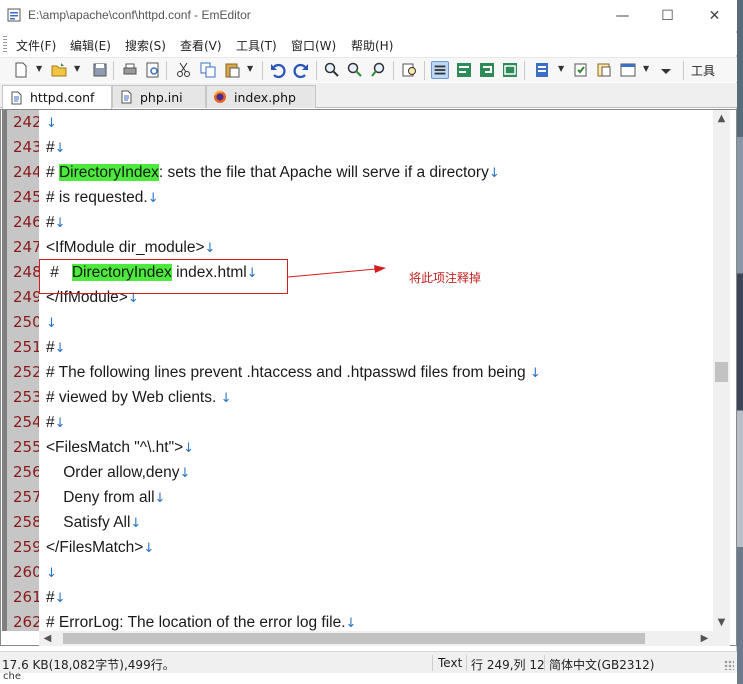 This screenshot has height=684, width=743. What do you see at coordinates (464, 70) in the screenshot?
I see `wrap-window-icon` at bounding box center [464, 70].